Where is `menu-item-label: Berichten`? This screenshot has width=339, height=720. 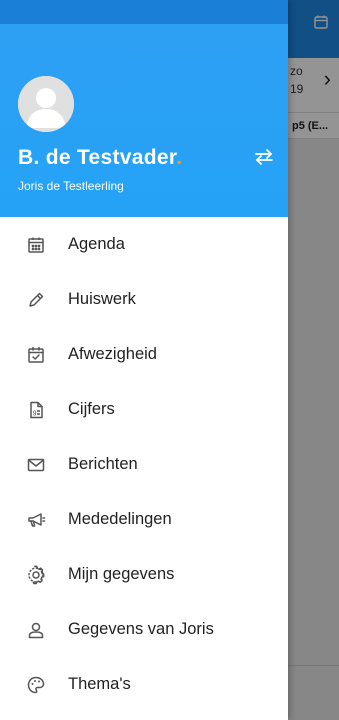
menu-item-label: Berichten is located at coordinates (103, 464).